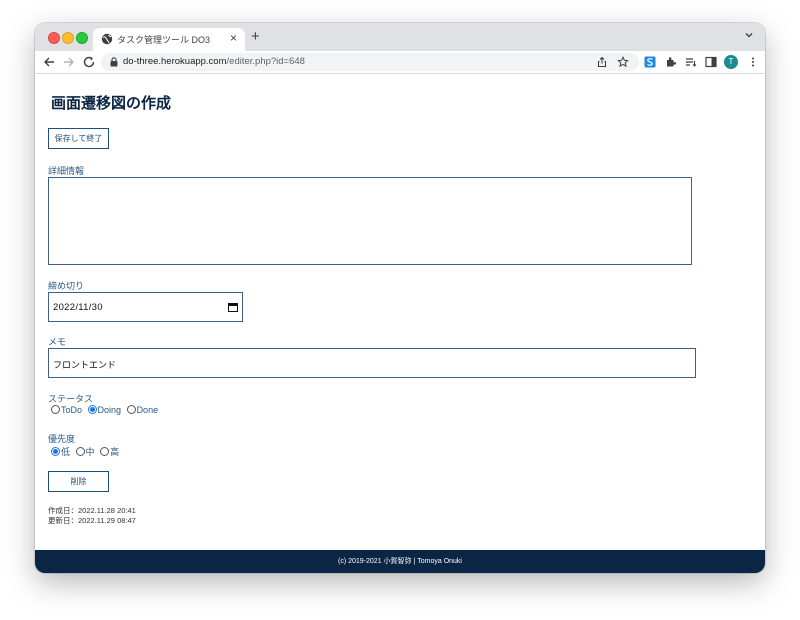 Image resolution: width=800 pixels, height=620 pixels. What do you see at coordinates (370, 62) in the screenshot?
I see `address-bar: do-three.herokuapp.com/editer.php?id=648` at bounding box center [370, 62].